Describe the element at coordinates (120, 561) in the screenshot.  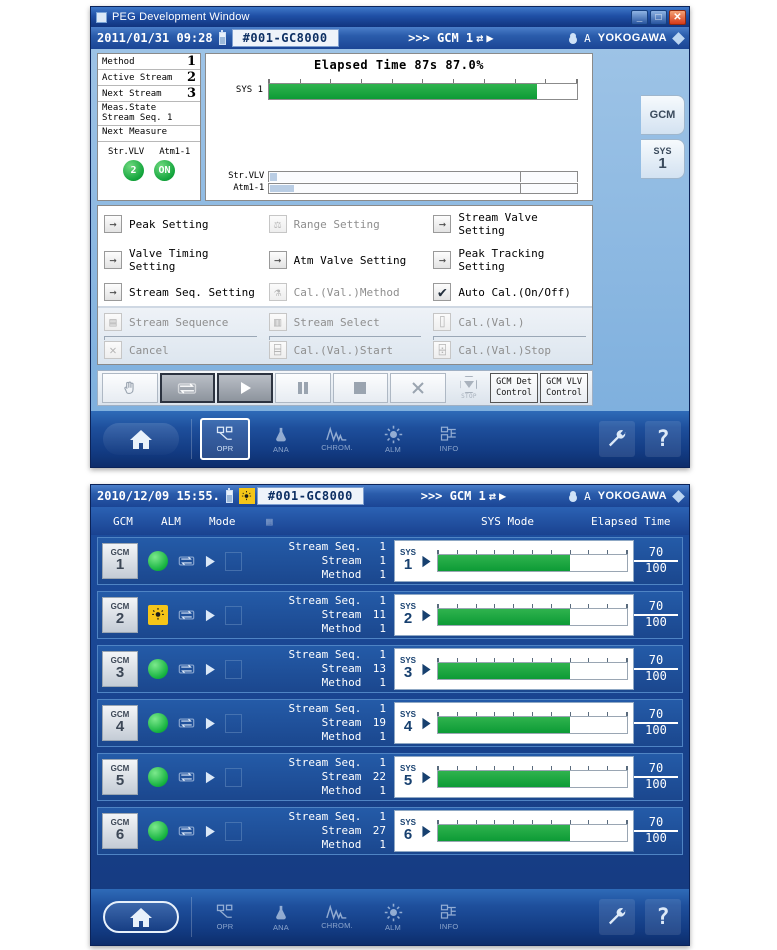
I see `gcm-button-1: GCM 1` at that location.